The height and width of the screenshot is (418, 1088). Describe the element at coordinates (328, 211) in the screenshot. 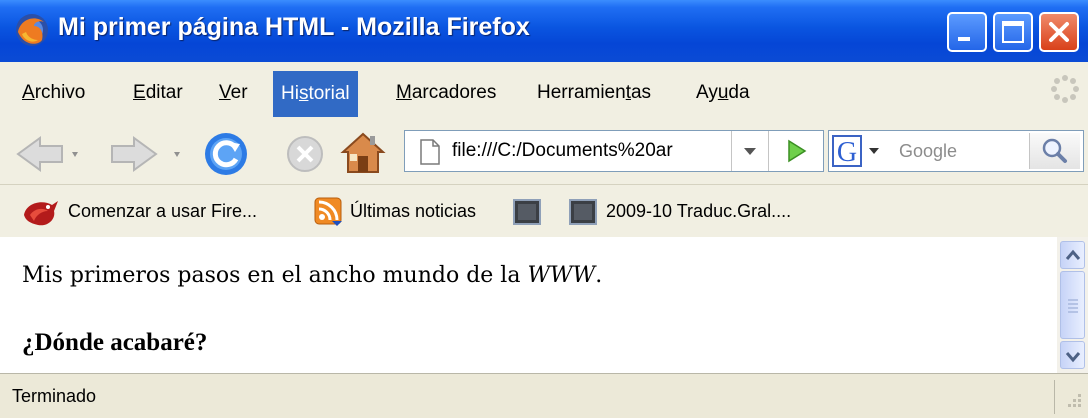

I see `rss-icon` at that location.